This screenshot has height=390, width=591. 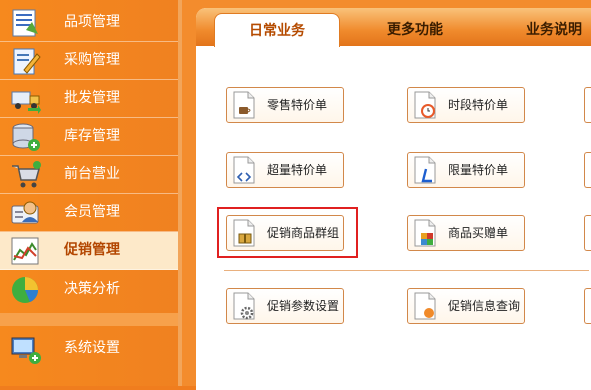 I want to click on product-list-icon, so click(x=26, y=23).